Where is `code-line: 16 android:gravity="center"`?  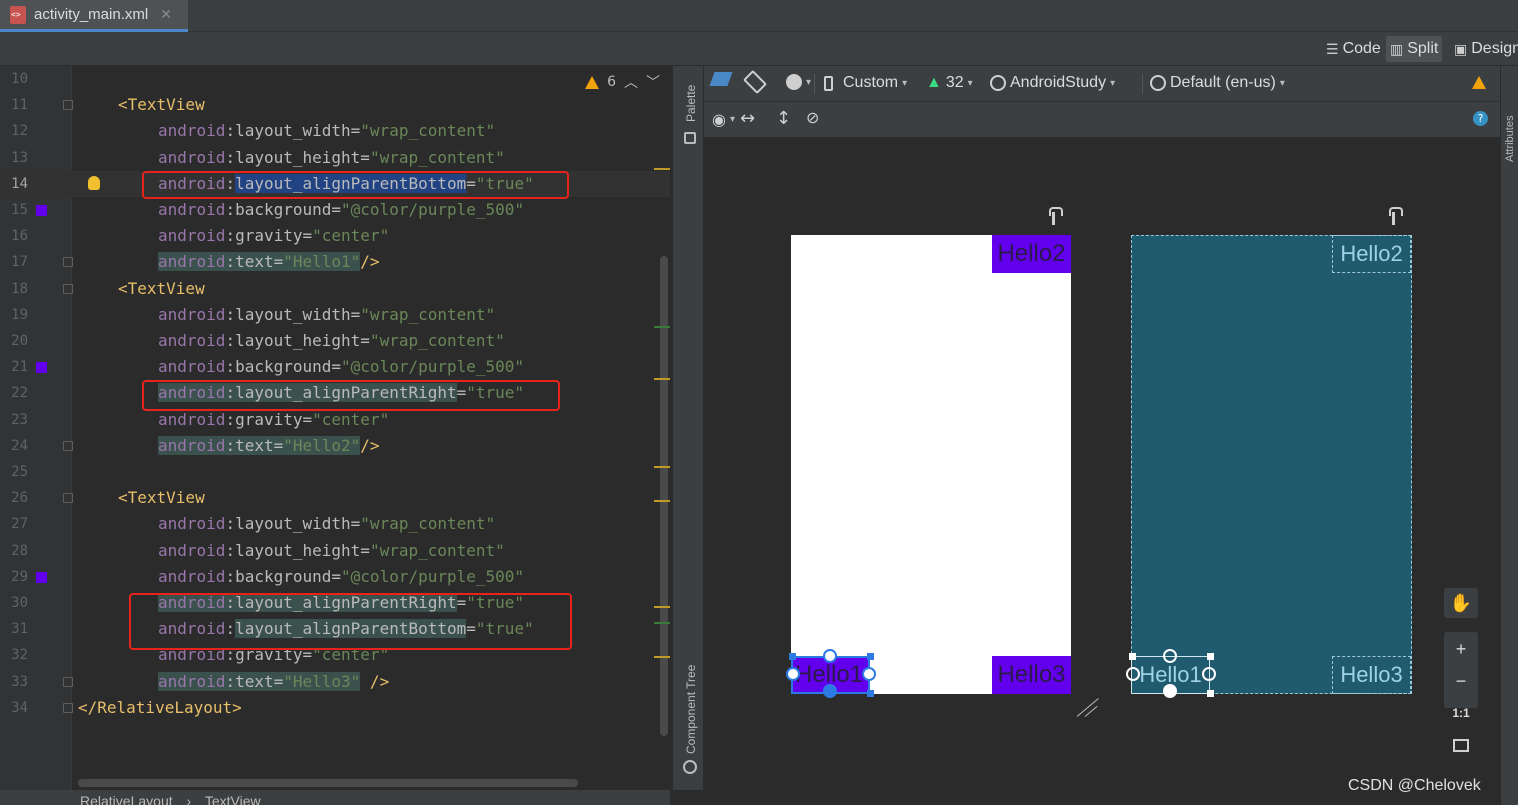
code-line: 16 android:gravity="center" is located at coordinates (335, 236).